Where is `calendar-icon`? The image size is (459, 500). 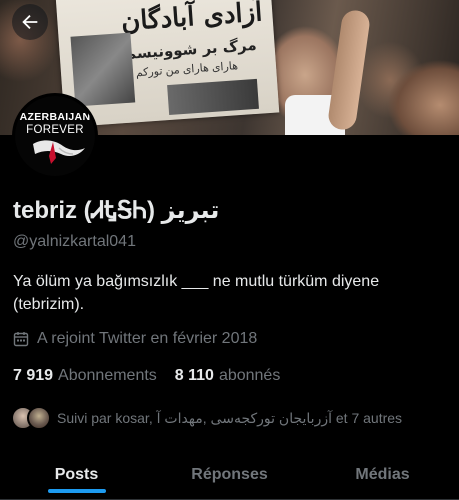
calendar-icon is located at coordinates (21, 339).